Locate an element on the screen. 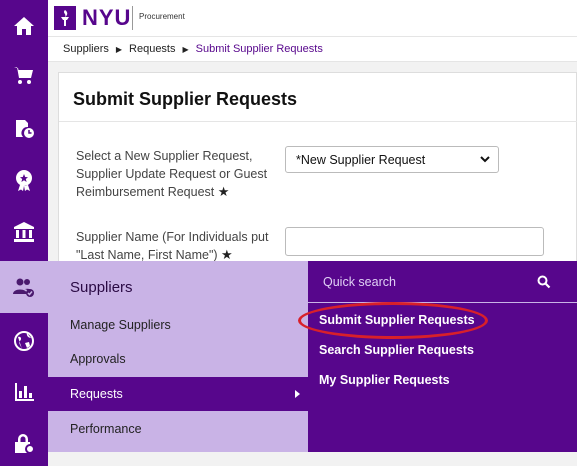  rail-awards is located at coordinates (24, 180).